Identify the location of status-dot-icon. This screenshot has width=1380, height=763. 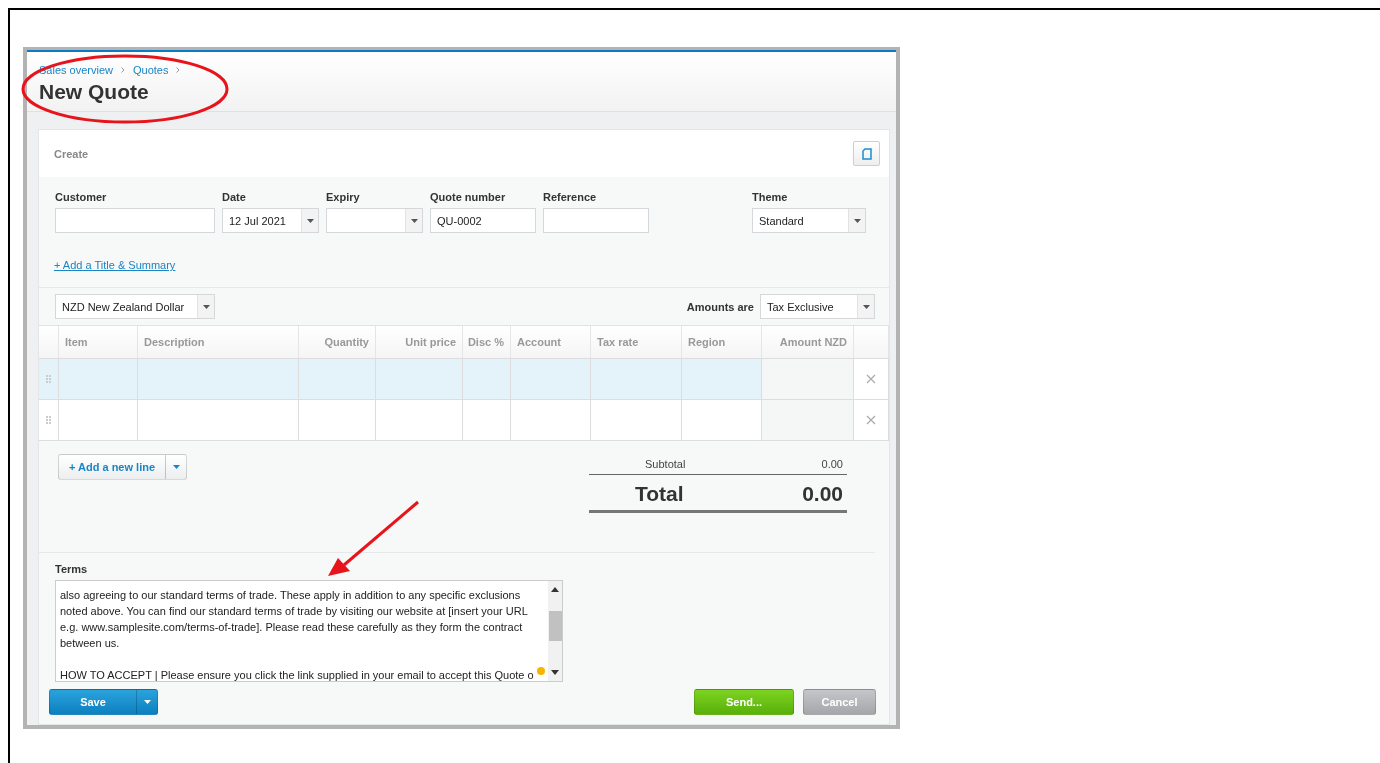
(541, 671).